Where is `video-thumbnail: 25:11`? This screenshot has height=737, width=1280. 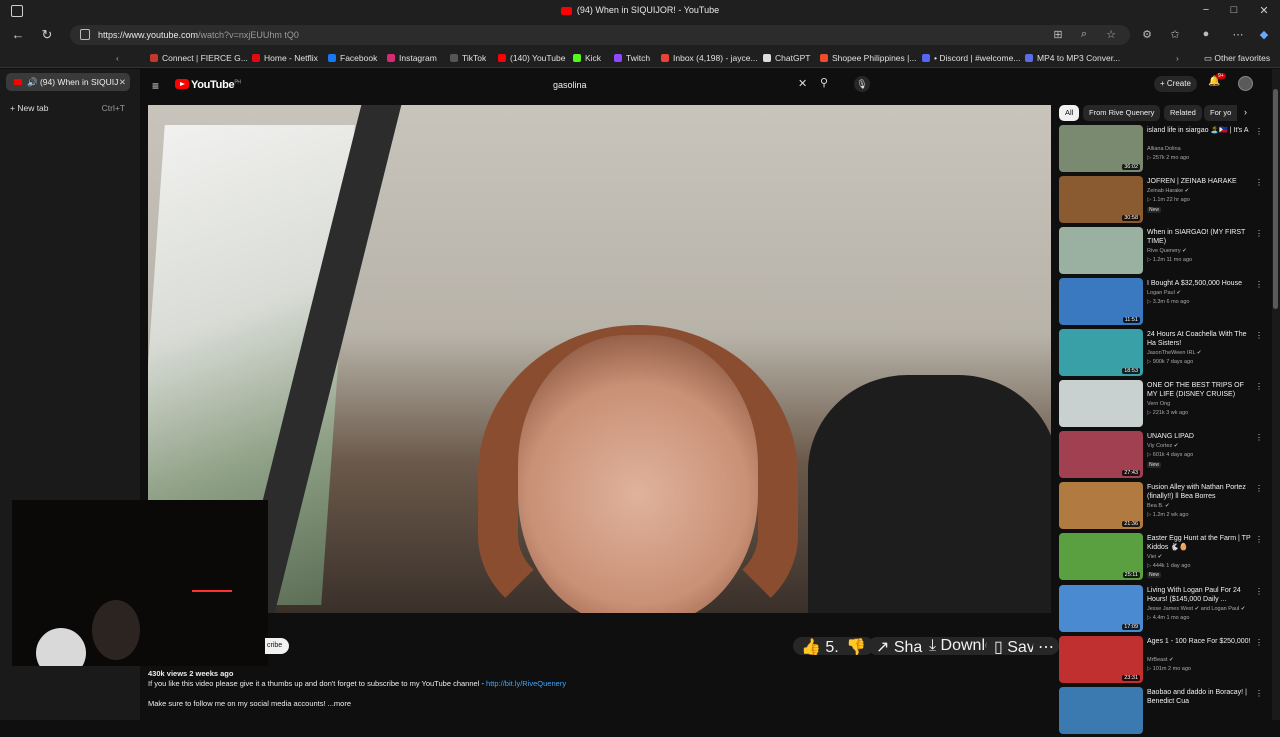
video-thumbnail: 25:11 is located at coordinates (1101, 556).